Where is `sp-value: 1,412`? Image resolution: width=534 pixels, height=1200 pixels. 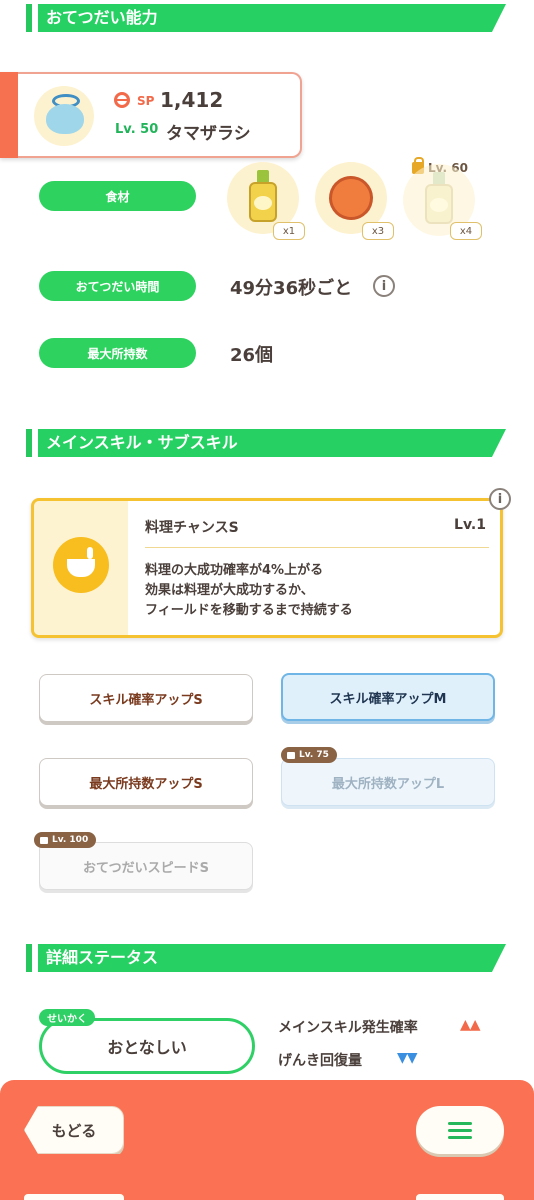 sp-value: 1,412 is located at coordinates (192, 100).